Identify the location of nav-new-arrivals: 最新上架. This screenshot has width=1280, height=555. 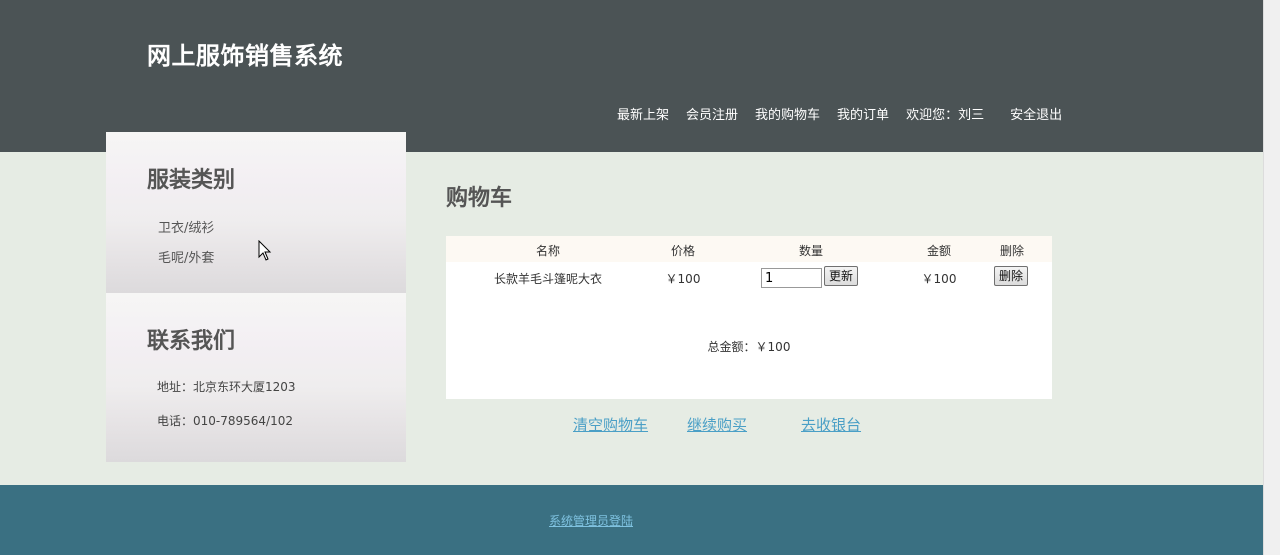
(643, 113).